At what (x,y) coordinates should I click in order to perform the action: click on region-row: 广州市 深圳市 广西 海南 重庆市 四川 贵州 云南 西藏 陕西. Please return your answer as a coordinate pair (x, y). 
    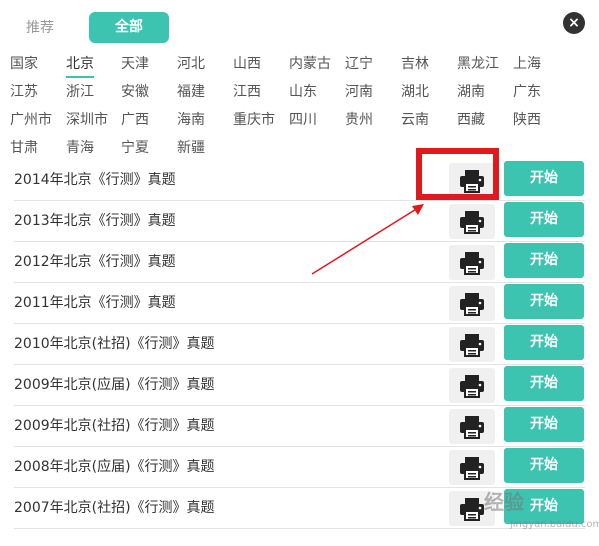
    Looking at the image, I should click on (299, 122).